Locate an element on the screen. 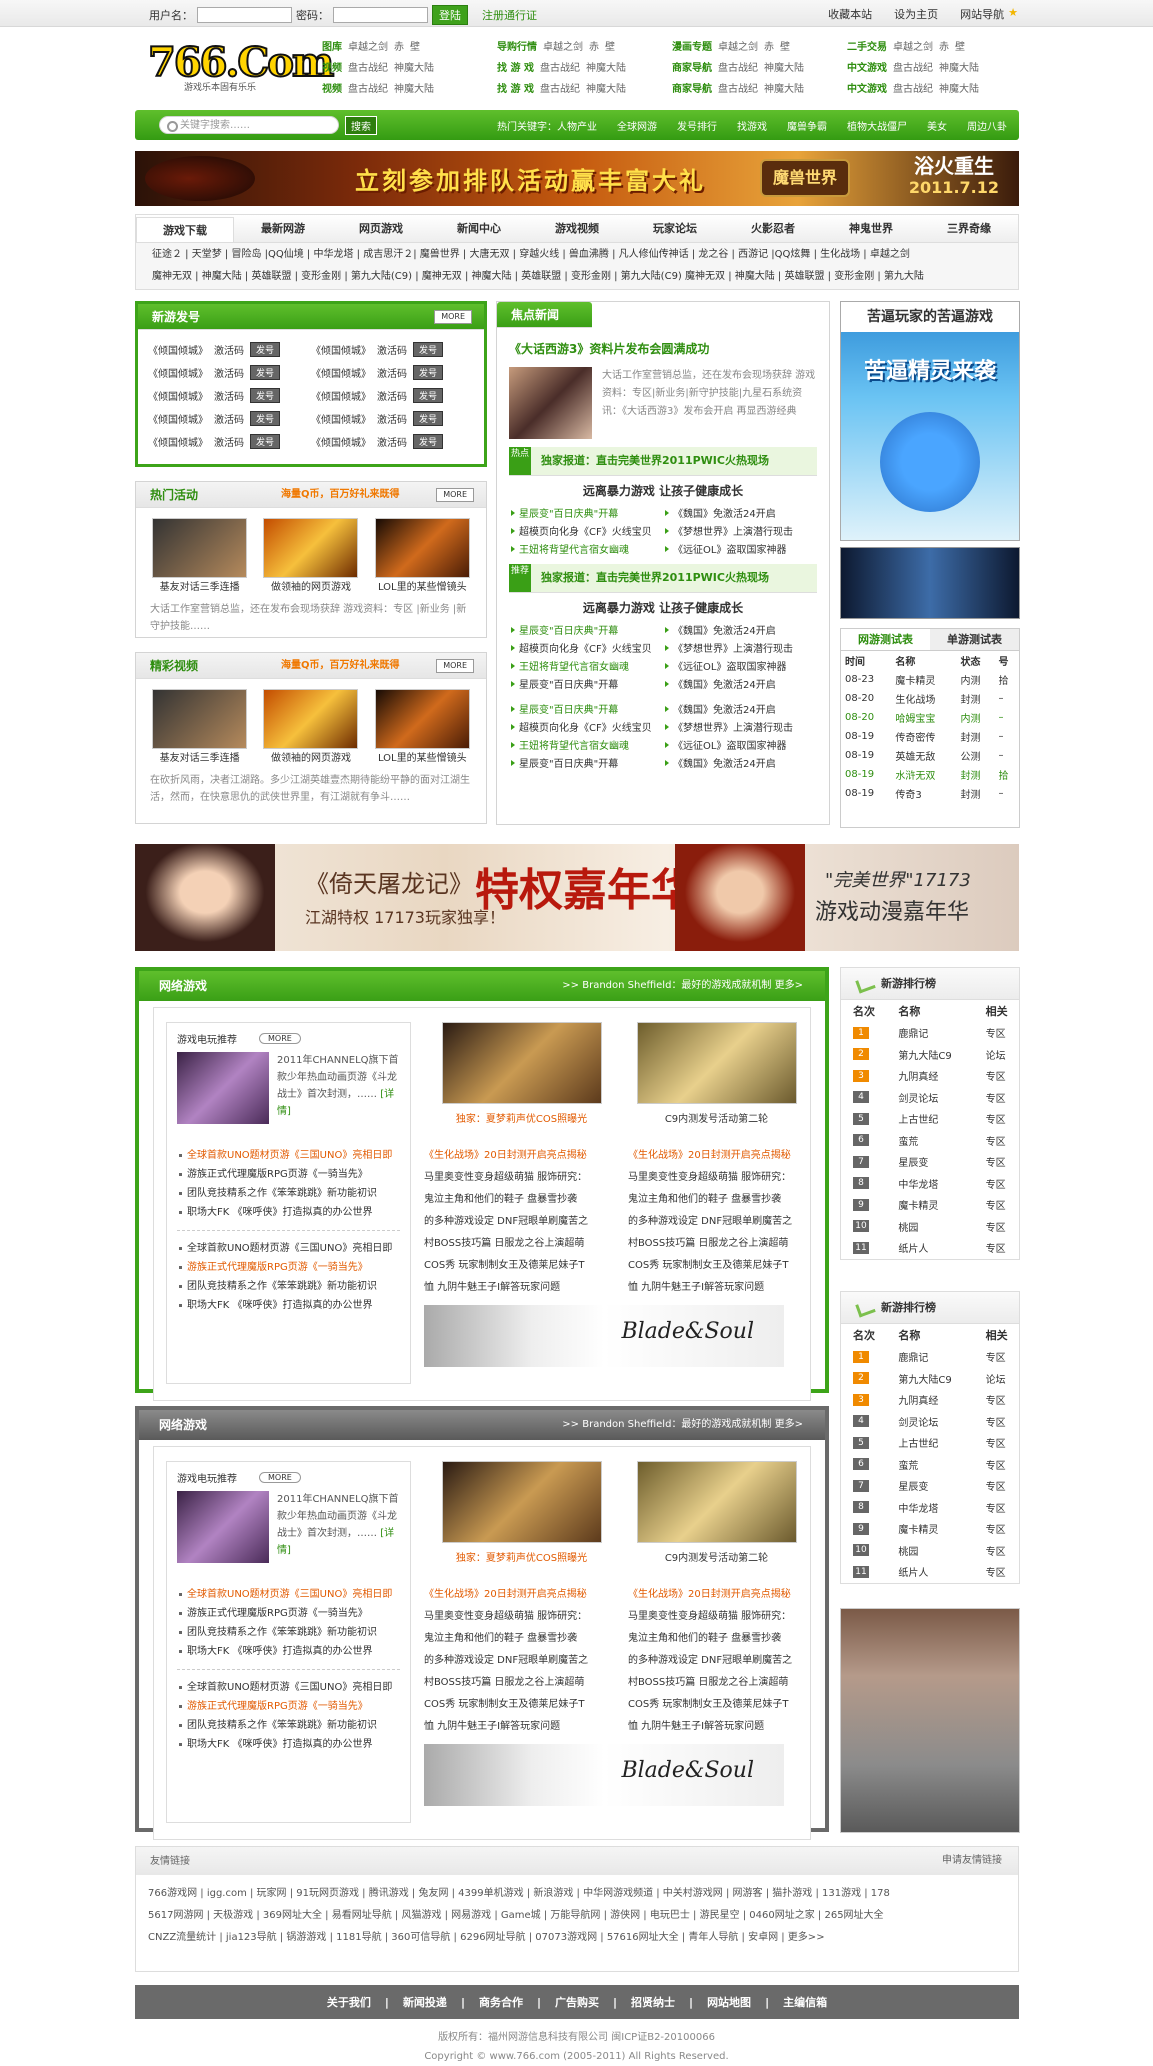  rank-row: 9 魔卡精灵 专区 is located at coordinates (930, 1529).